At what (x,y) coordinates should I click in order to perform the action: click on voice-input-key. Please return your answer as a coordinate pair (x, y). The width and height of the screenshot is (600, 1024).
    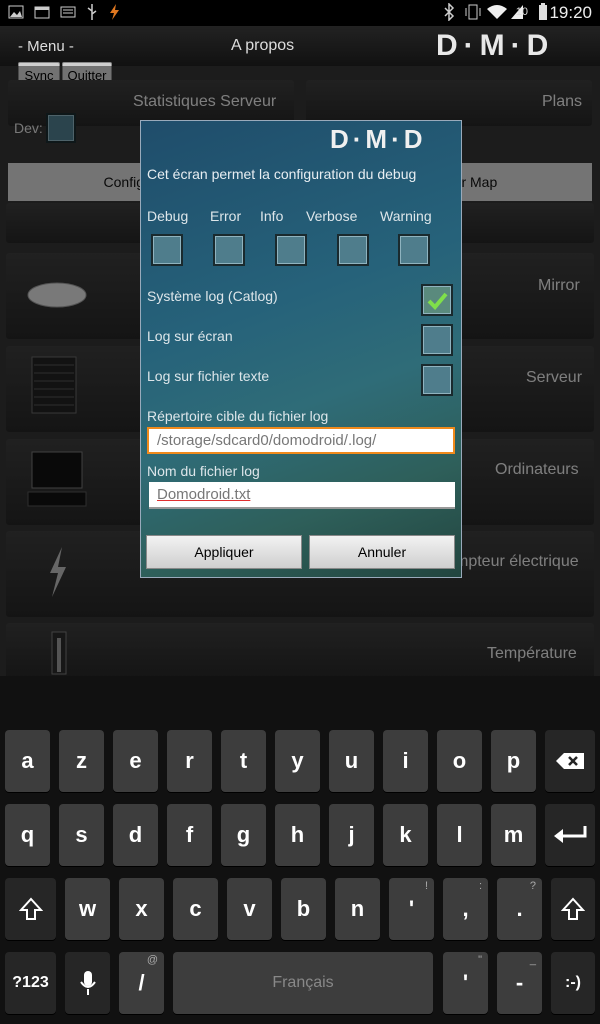
    Looking at the image, I should click on (87, 983).